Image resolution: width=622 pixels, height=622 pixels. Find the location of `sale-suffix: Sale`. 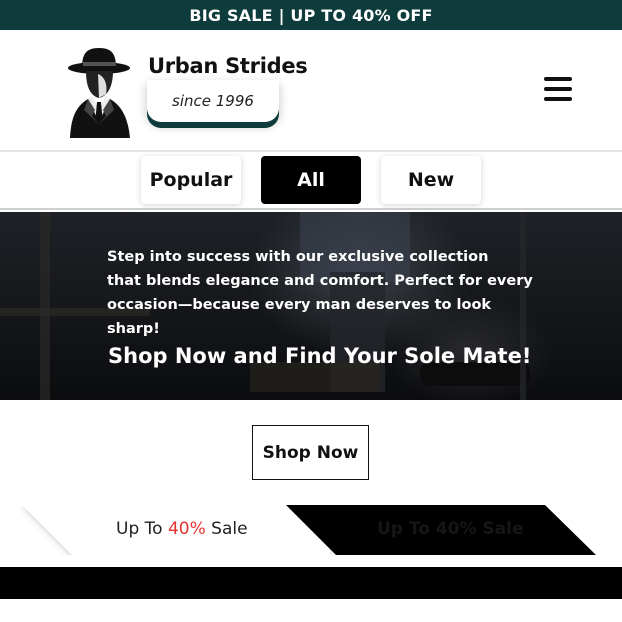

sale-suffix: Sale is located at coordinates (226, 529).